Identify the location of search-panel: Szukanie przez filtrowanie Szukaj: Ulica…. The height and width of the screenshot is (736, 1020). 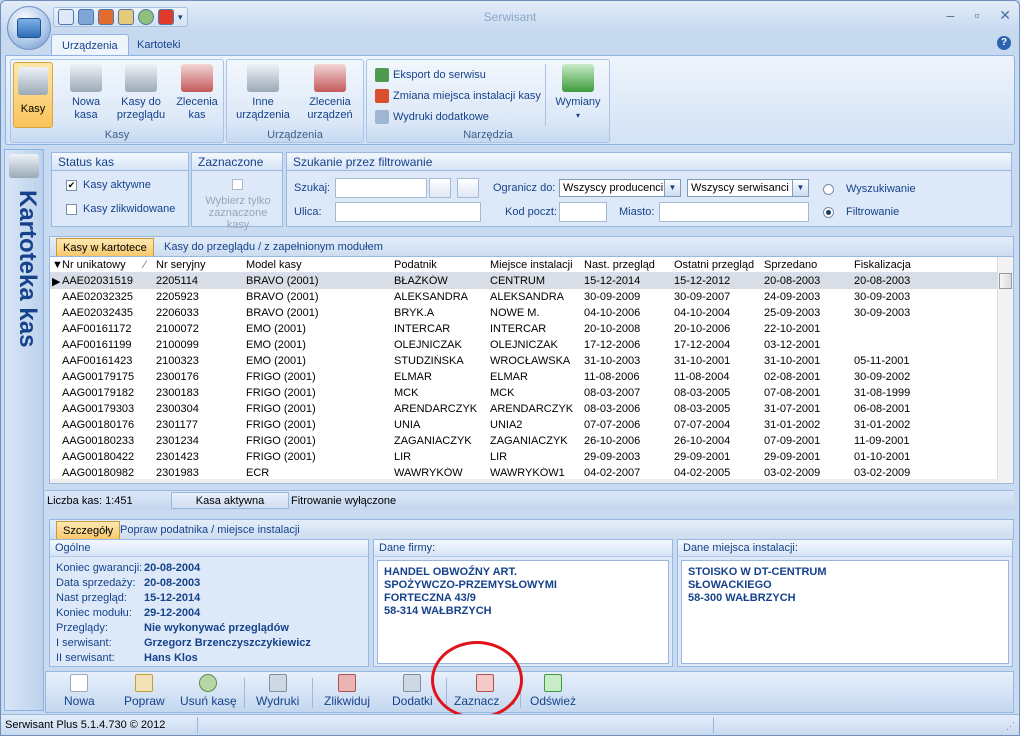
(649, 189).